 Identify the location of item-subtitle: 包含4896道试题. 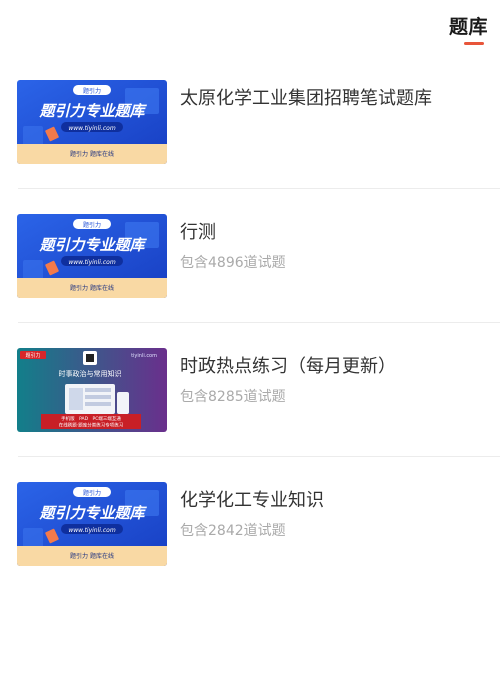
(233, 263).